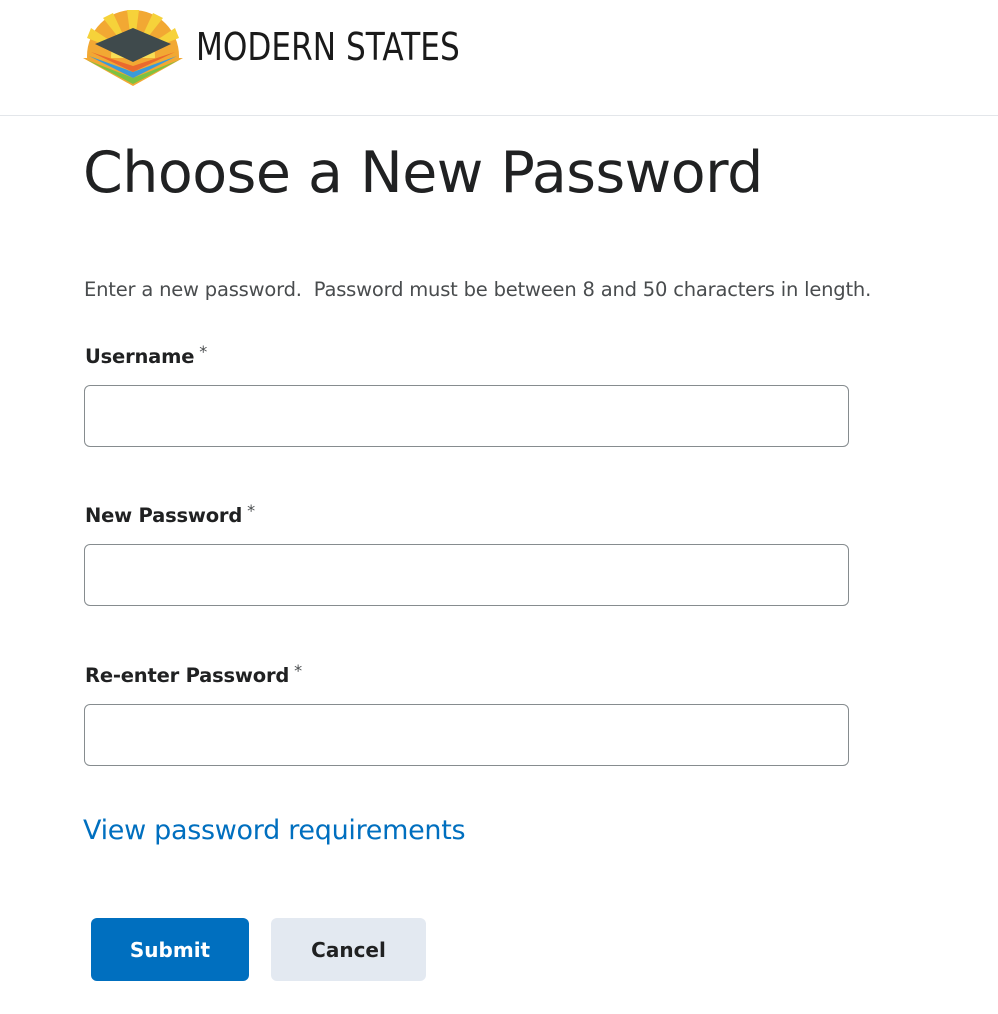 This screenshot has height=1014, width=998. Describe the element at coordinates (466, 416) in the screenshot. I see `username-input` at that location.